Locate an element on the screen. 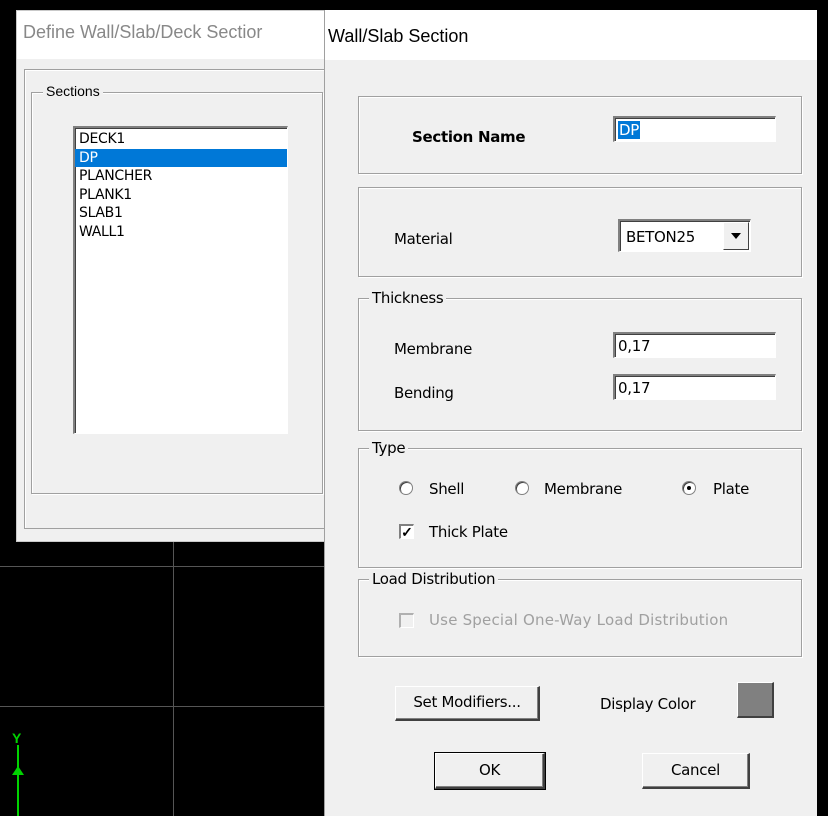  sections-group-label: Sections is located at coordinates (73, 91).